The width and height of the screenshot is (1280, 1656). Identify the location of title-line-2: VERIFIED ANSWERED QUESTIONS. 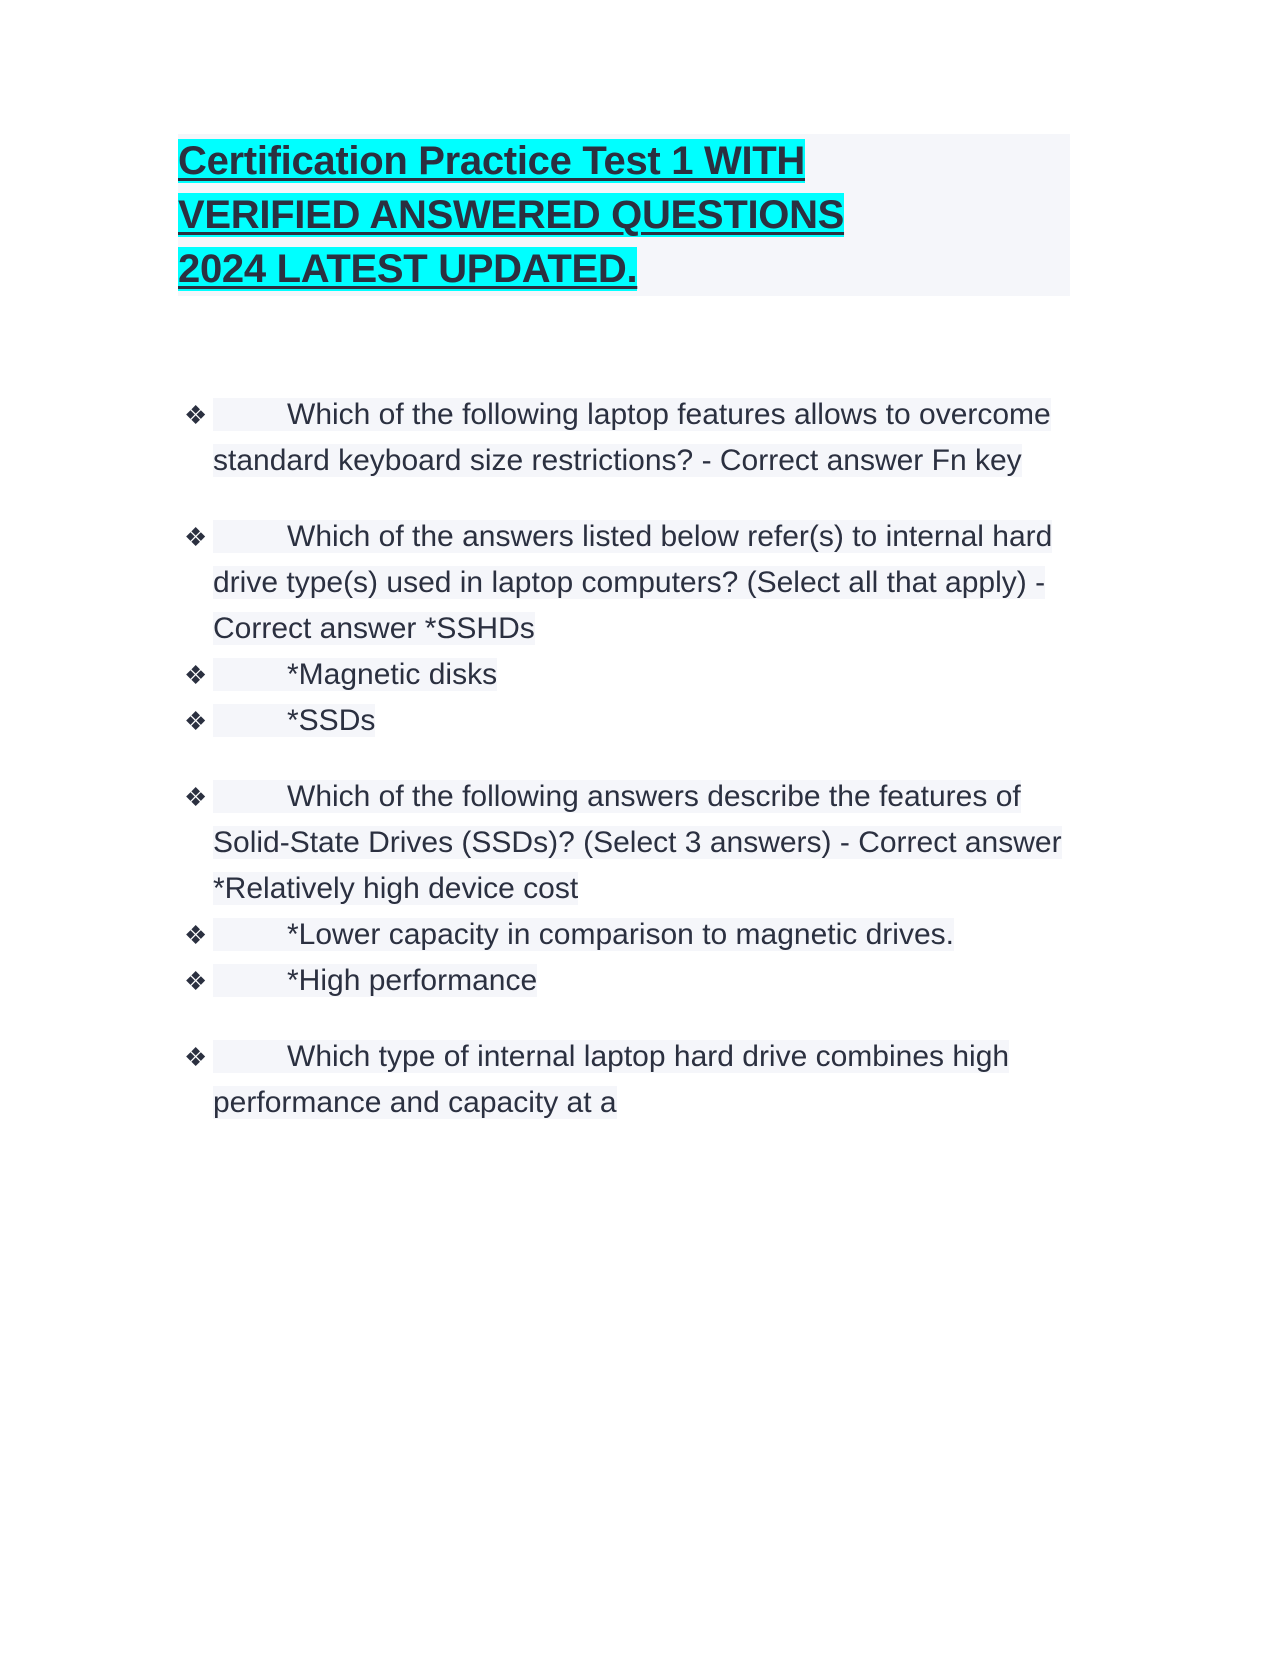
(624, 215).